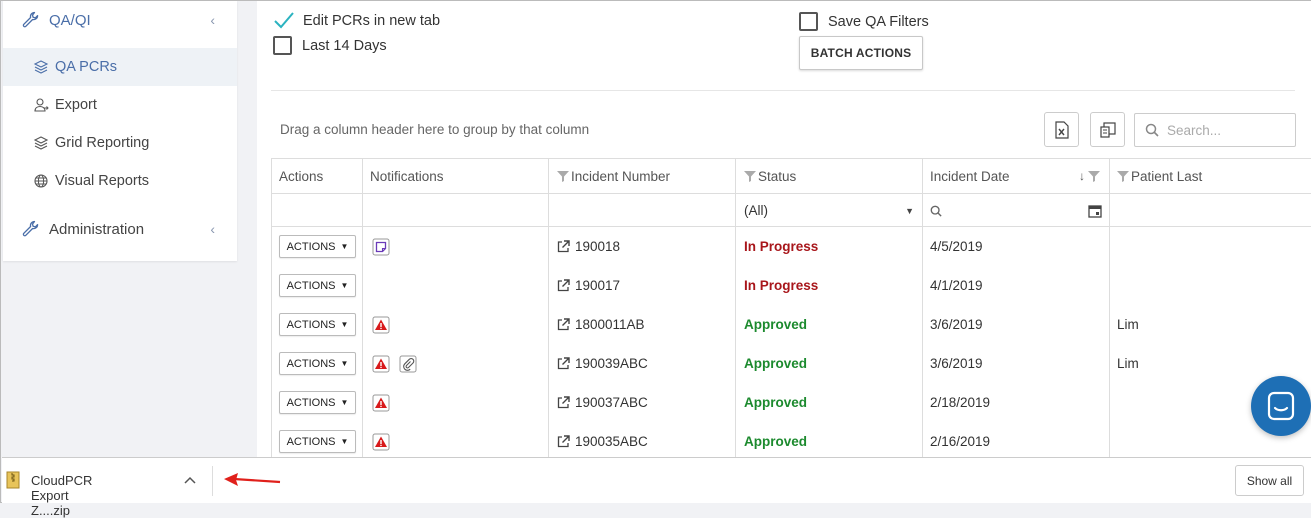 The width and height of the screenshot is (1311, 518). What do you see at coordinates (301, 176) in the screenshot?
I see `column-header-actions: Actions` at bounding box center [301, 176].